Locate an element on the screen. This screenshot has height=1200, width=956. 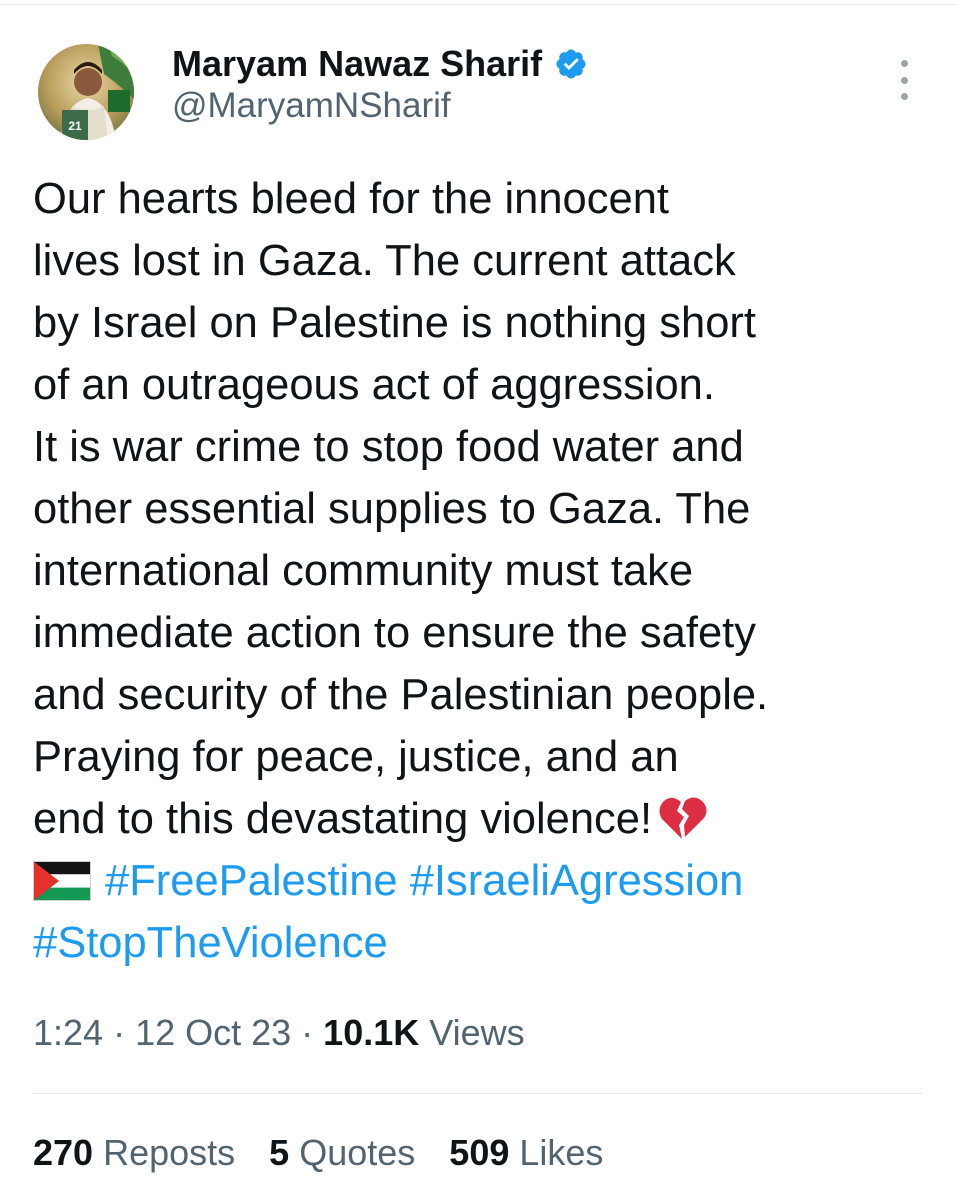
palestine-flag-icon is located at coordinates (62, 881).